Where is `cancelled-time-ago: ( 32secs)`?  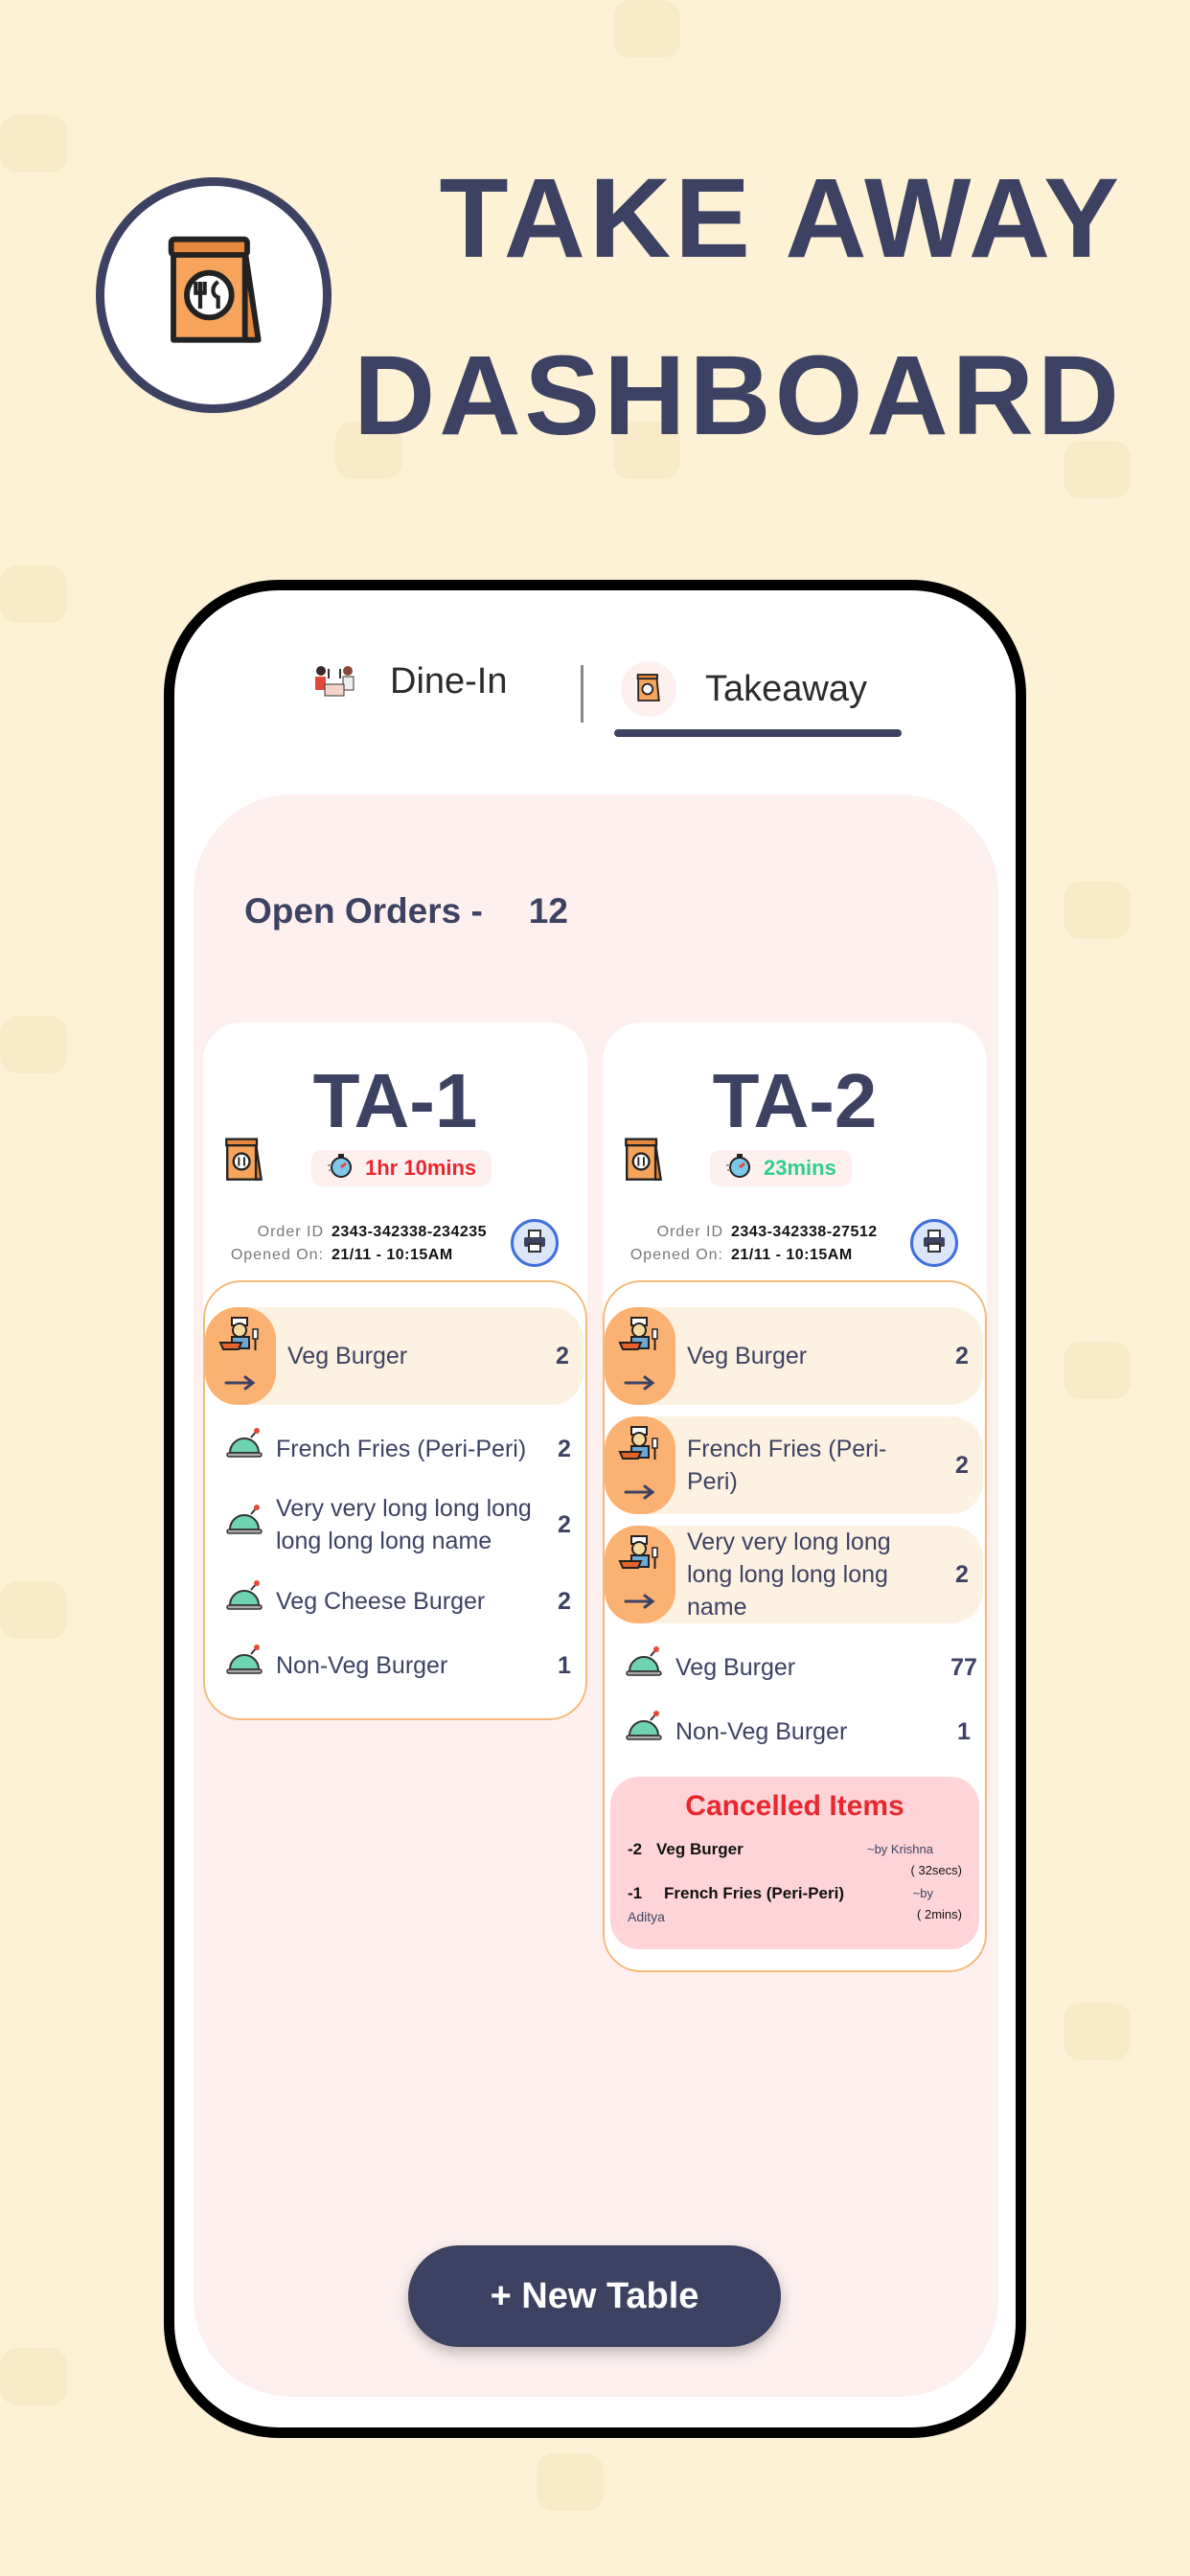
cancelled-time-ago: ( 32secs) is located at coordinates (936, 1870).